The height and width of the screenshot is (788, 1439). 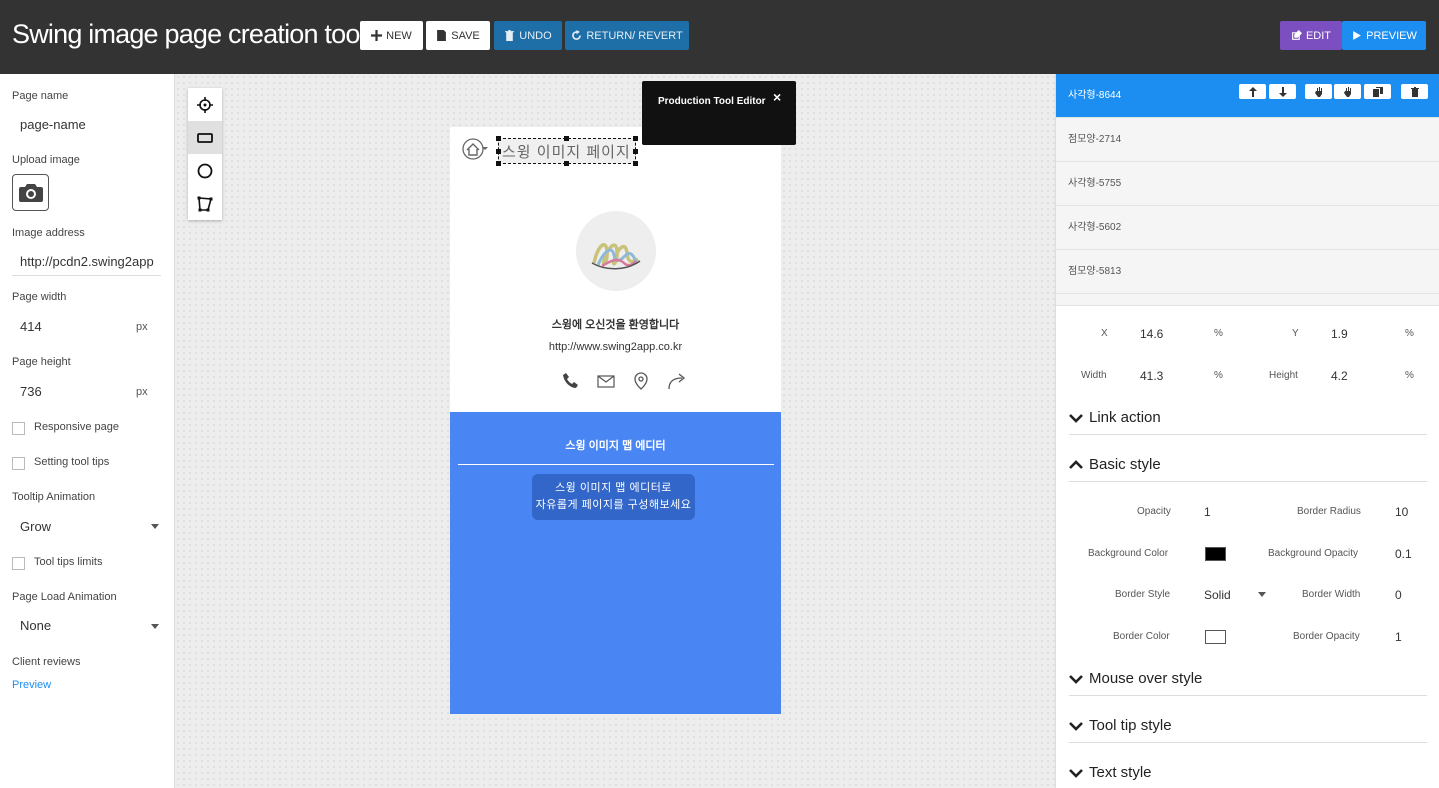 What do you see at coordinates (616, 251) in the screenshot?
I see `logo-avatar` at bounding box center [616, 251].